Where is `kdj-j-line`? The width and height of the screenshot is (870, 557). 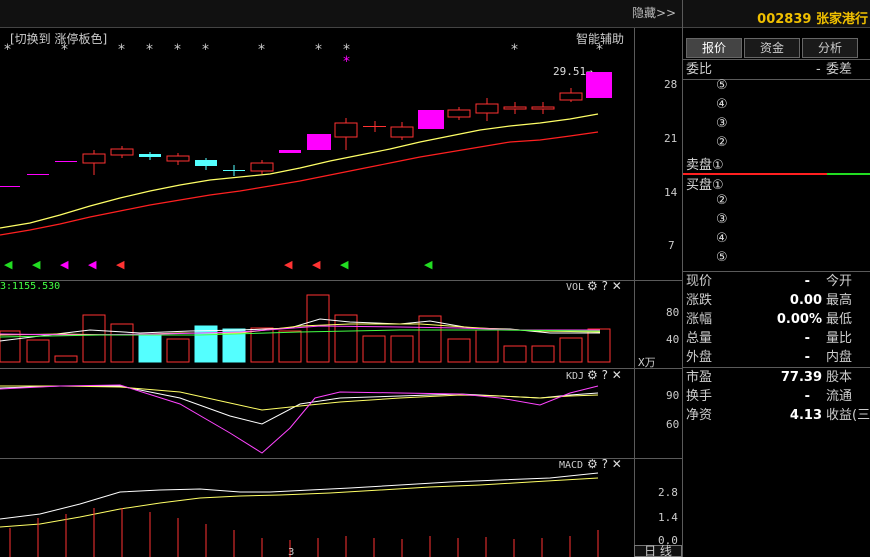
kdj-j-line is located at coordinates (299, 419).